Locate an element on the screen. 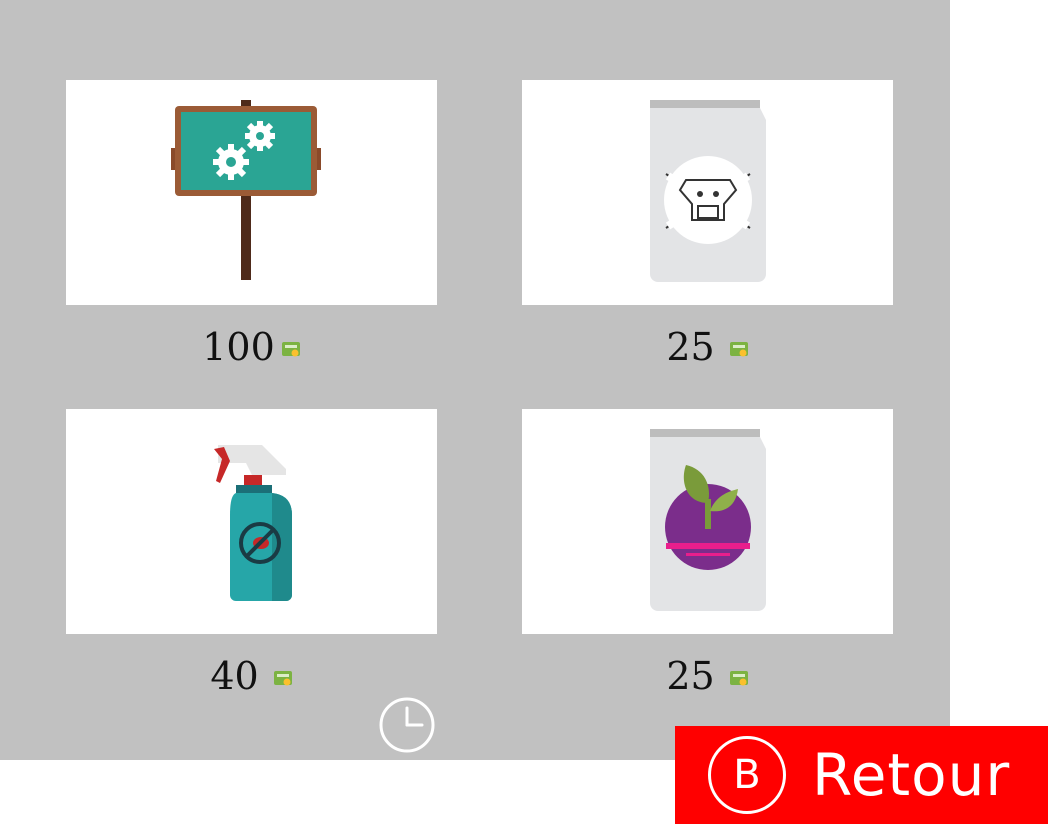 This screenshot has height=824, width=1048. price-label: 40 is located at coordinates (251, 676).